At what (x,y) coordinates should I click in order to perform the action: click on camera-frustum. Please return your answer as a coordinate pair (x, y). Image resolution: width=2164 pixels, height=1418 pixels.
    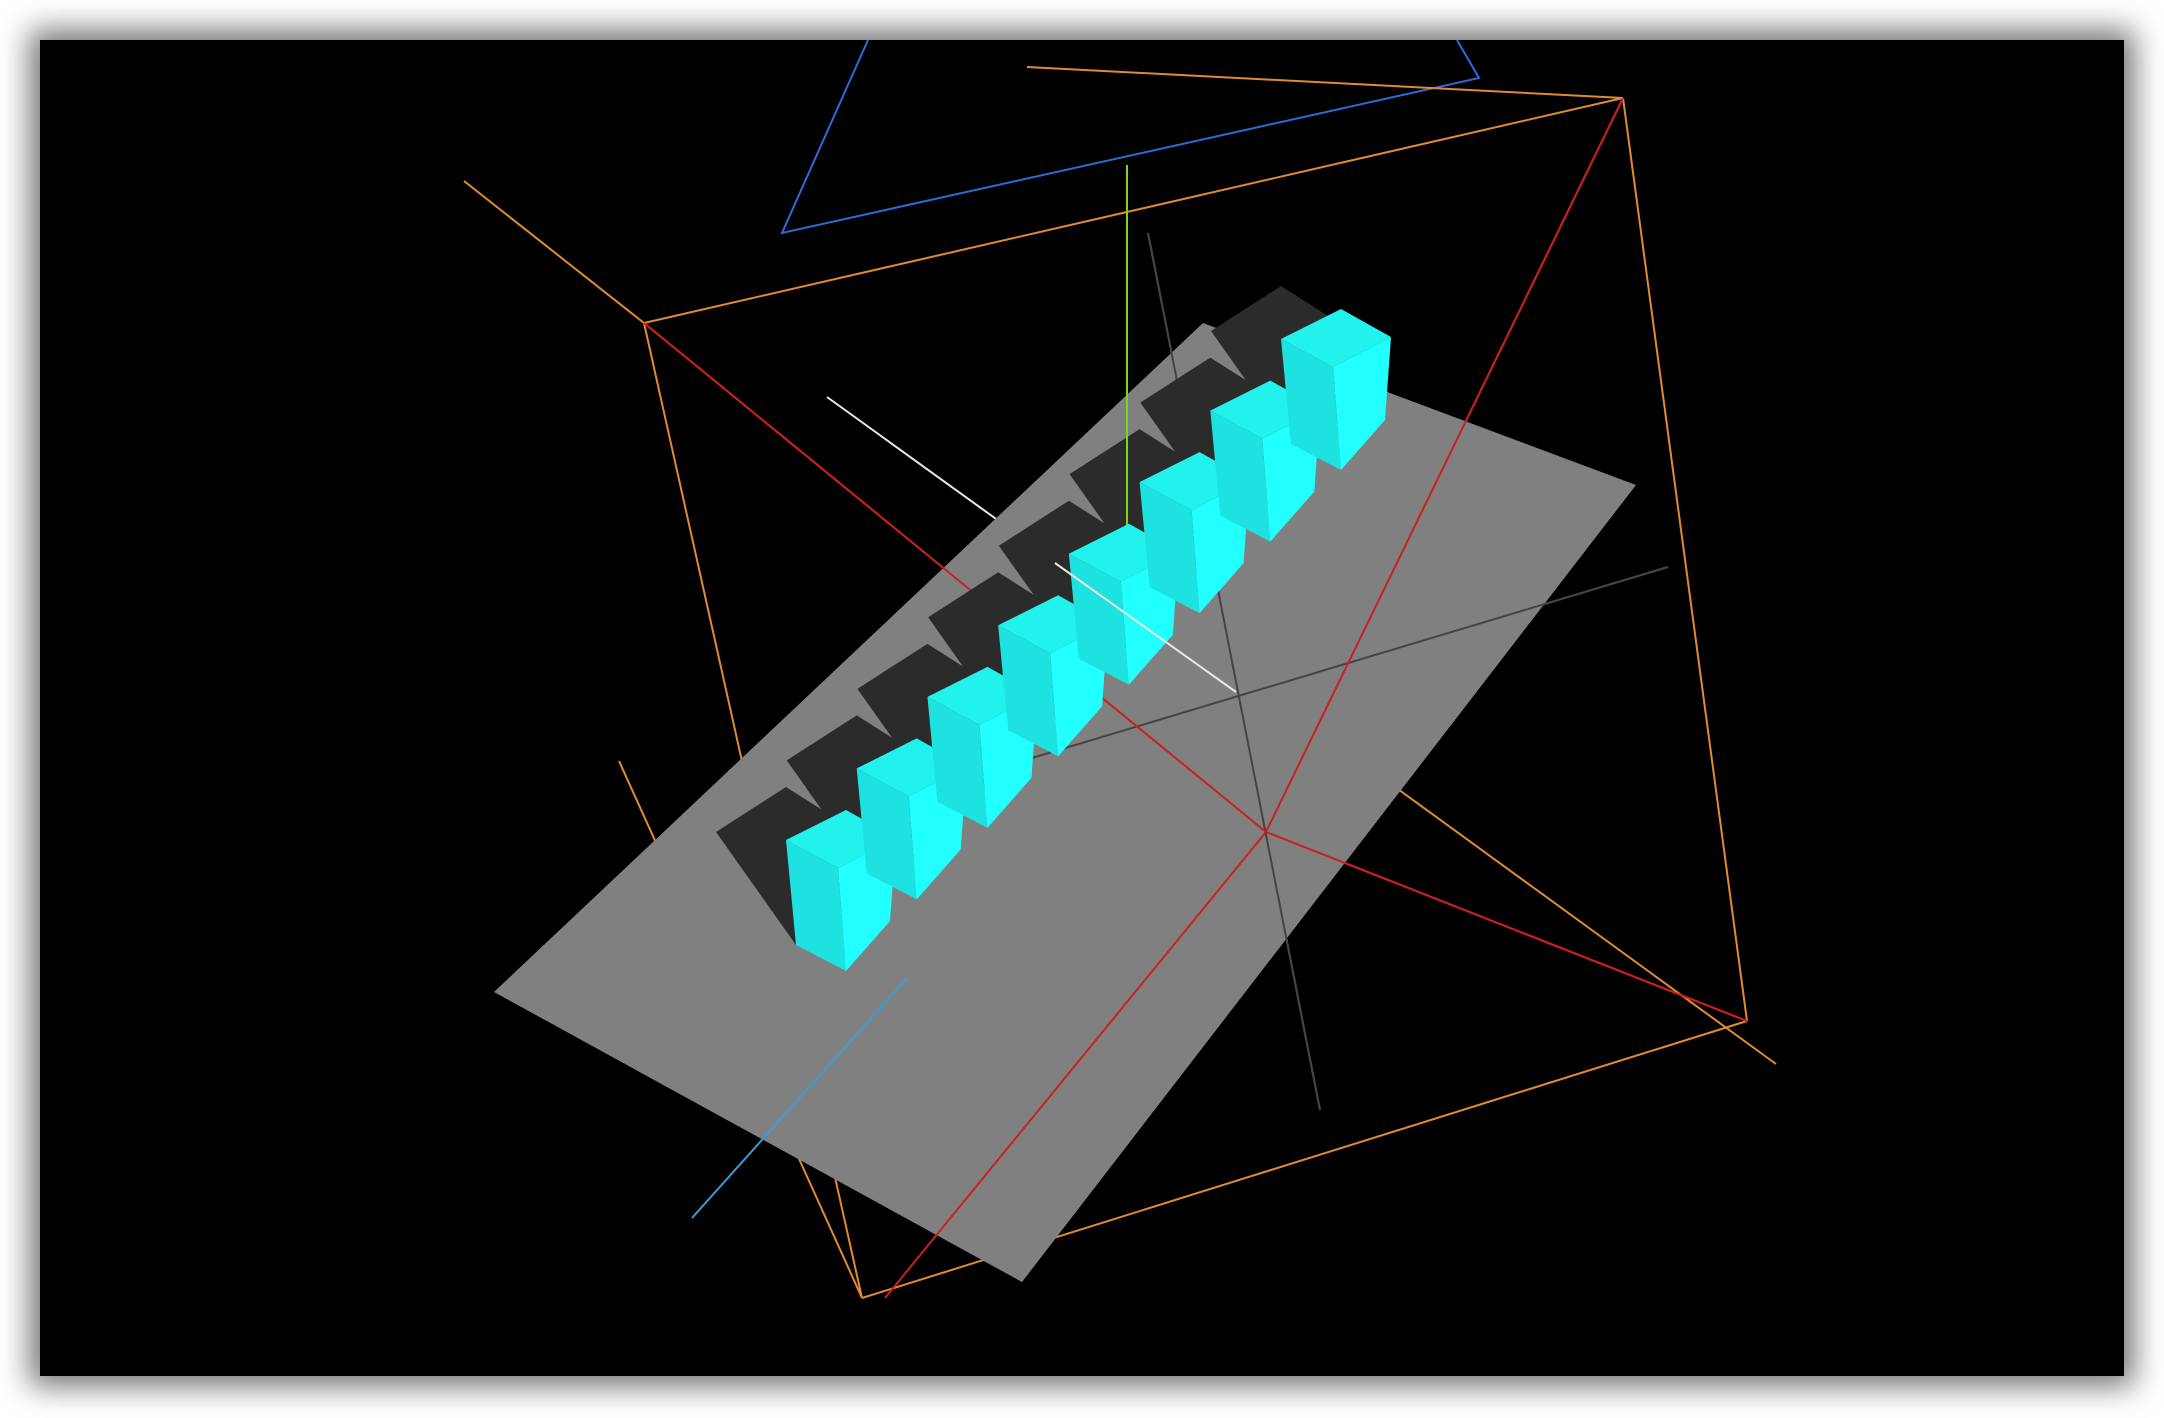
    Looking at the image, I should click on (1130, 137).